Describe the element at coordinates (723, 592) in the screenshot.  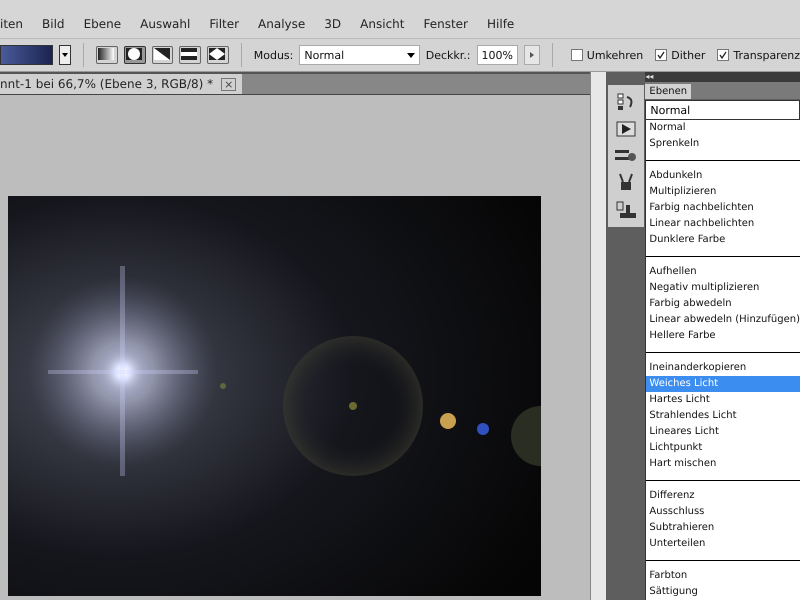
I see `blend-mode-item: Sättigung` at that location.